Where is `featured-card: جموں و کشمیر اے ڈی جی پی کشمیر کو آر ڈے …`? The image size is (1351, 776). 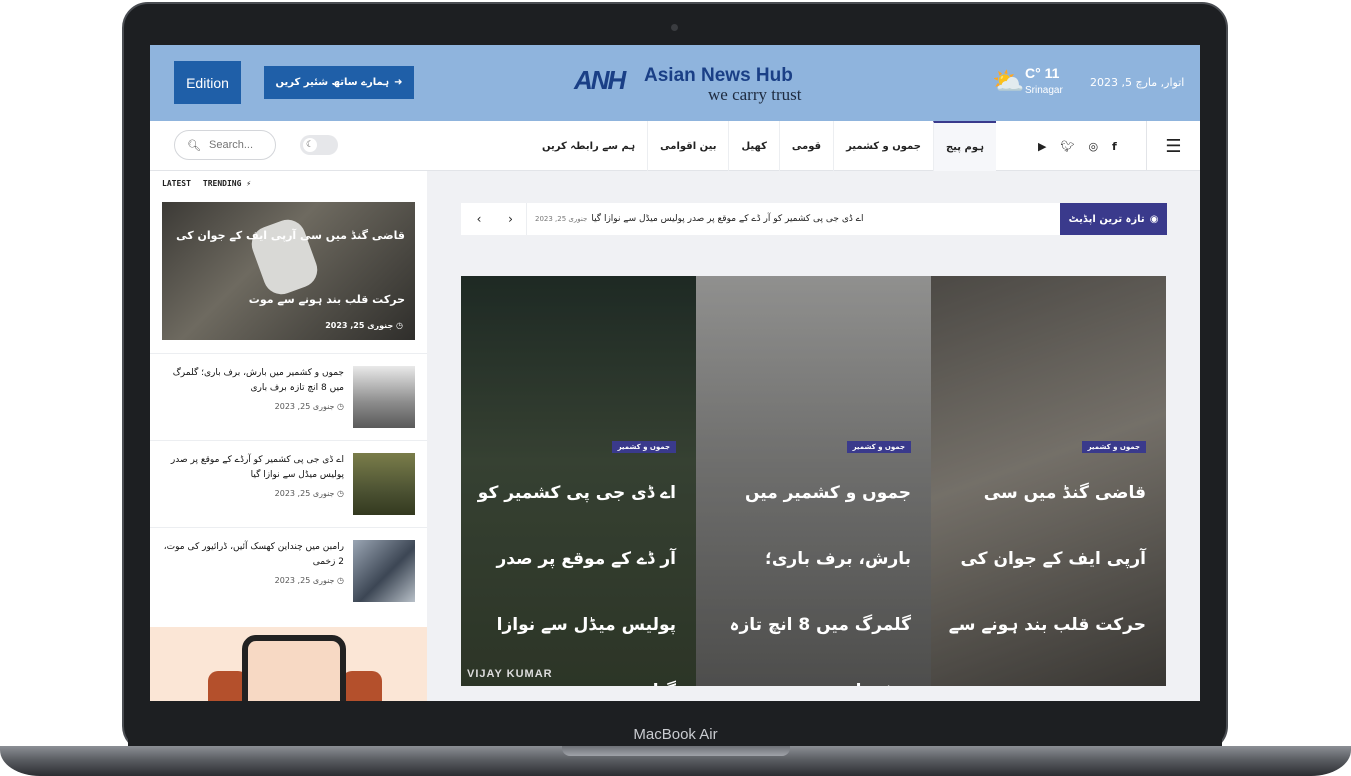 featured-card: جموں و کشمیر اے ڈی جی پی کشمیر کو آر ڈے … is located at coordinates (578, 481).